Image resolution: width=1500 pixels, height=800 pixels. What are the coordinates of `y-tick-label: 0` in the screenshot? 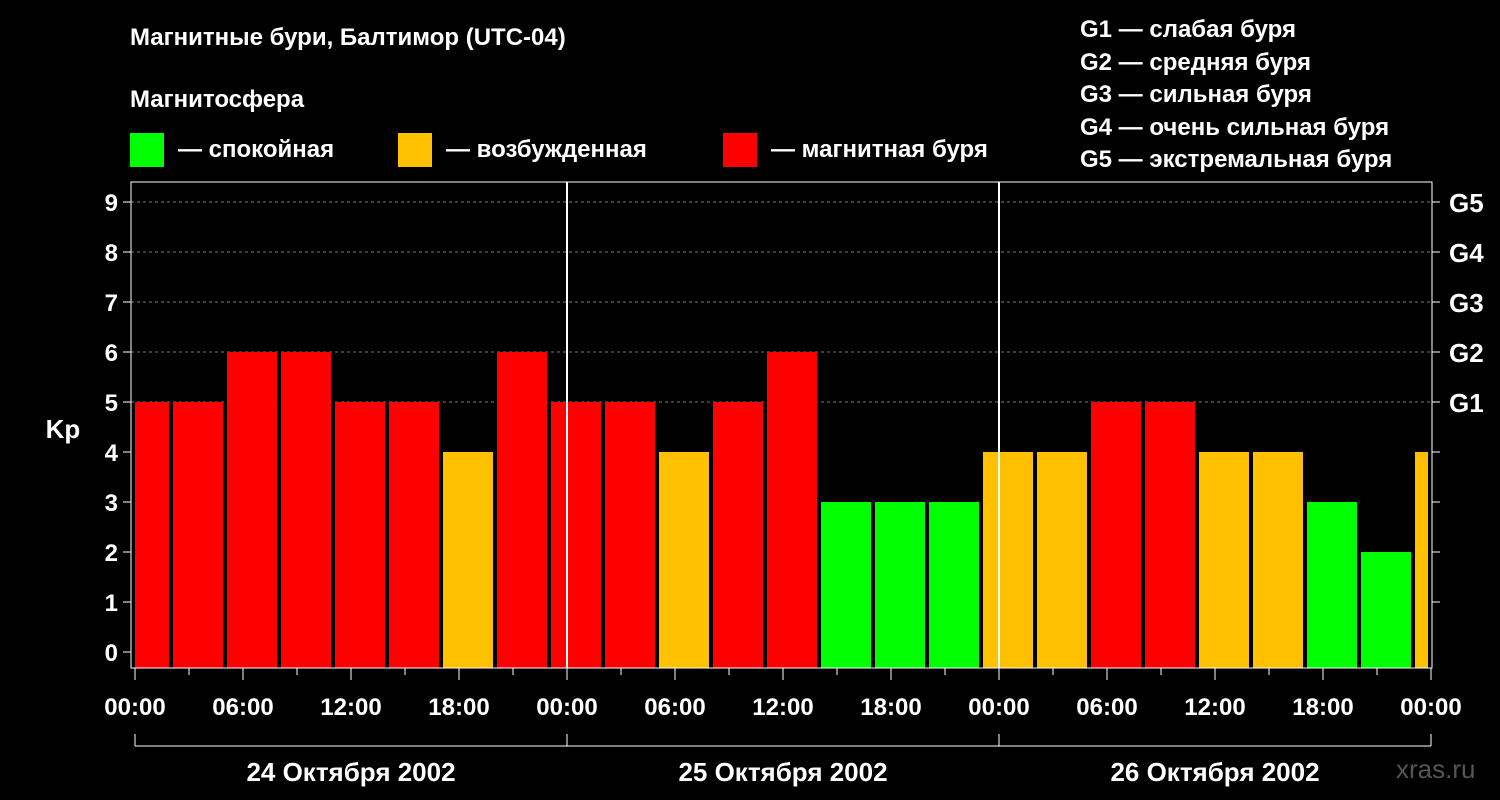 It's located at (111, 653).